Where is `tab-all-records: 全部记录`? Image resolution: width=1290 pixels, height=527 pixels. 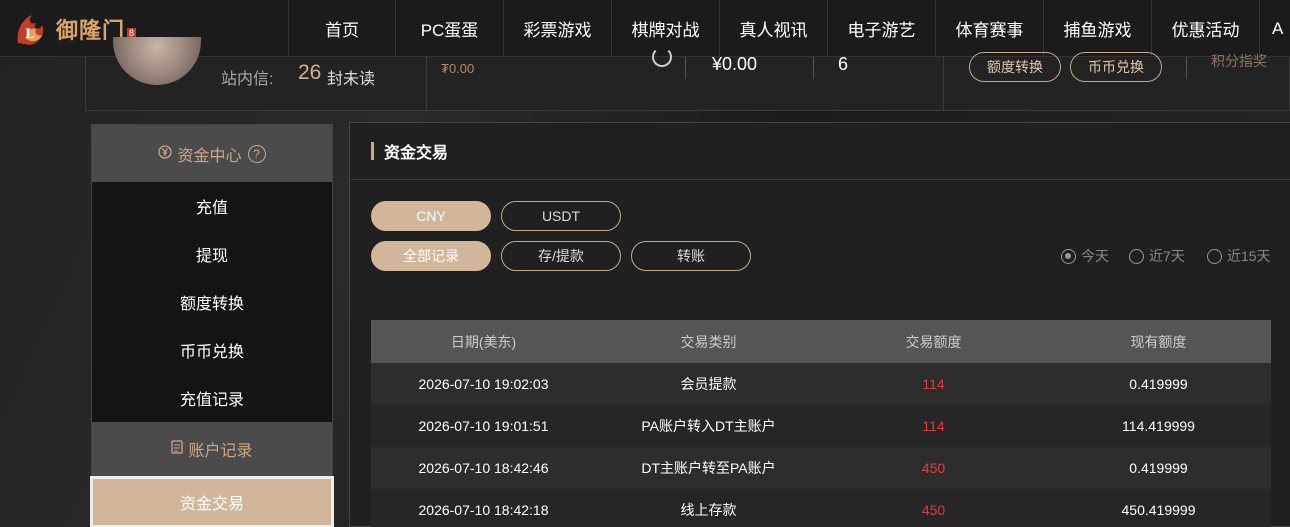
tab-all-records: 全部记录 is located at coordinates (431, 256).